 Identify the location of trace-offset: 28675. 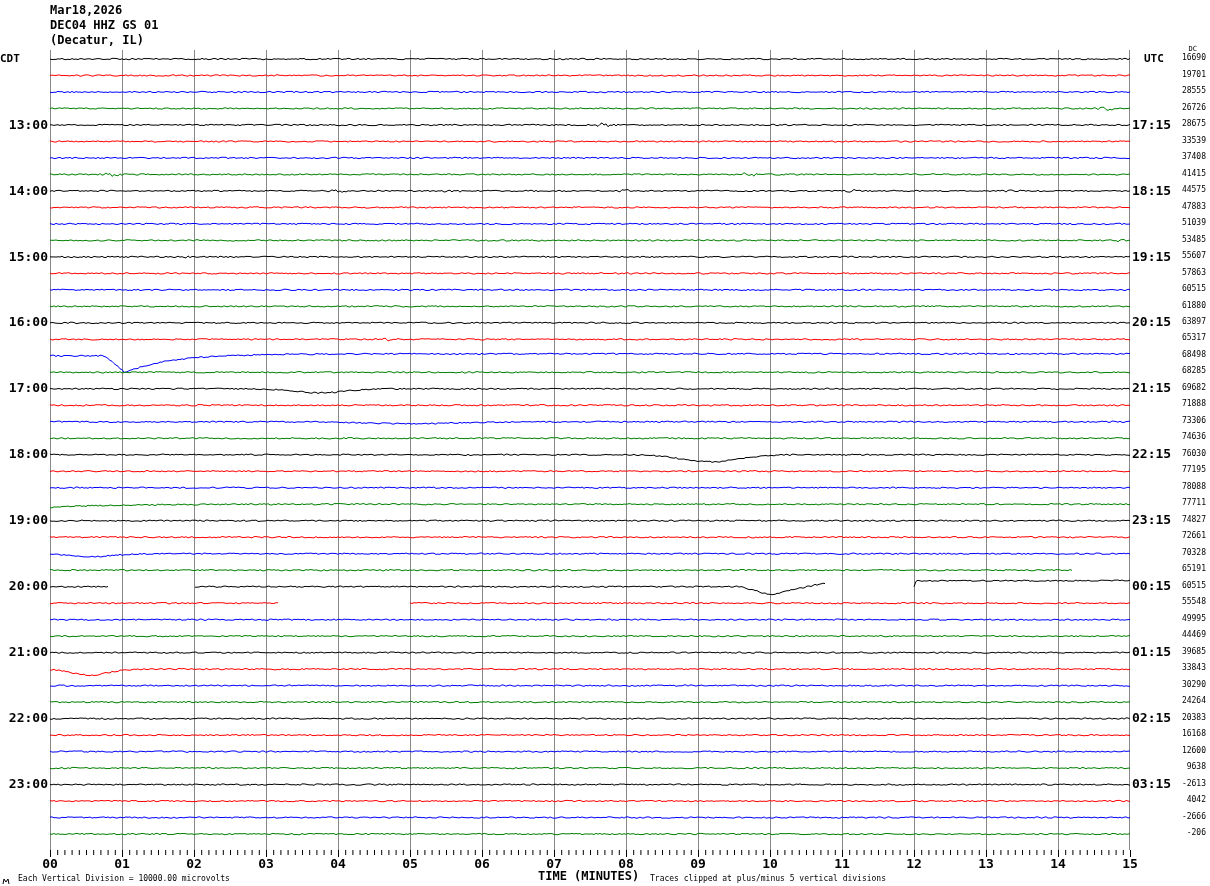
(1193, 124).